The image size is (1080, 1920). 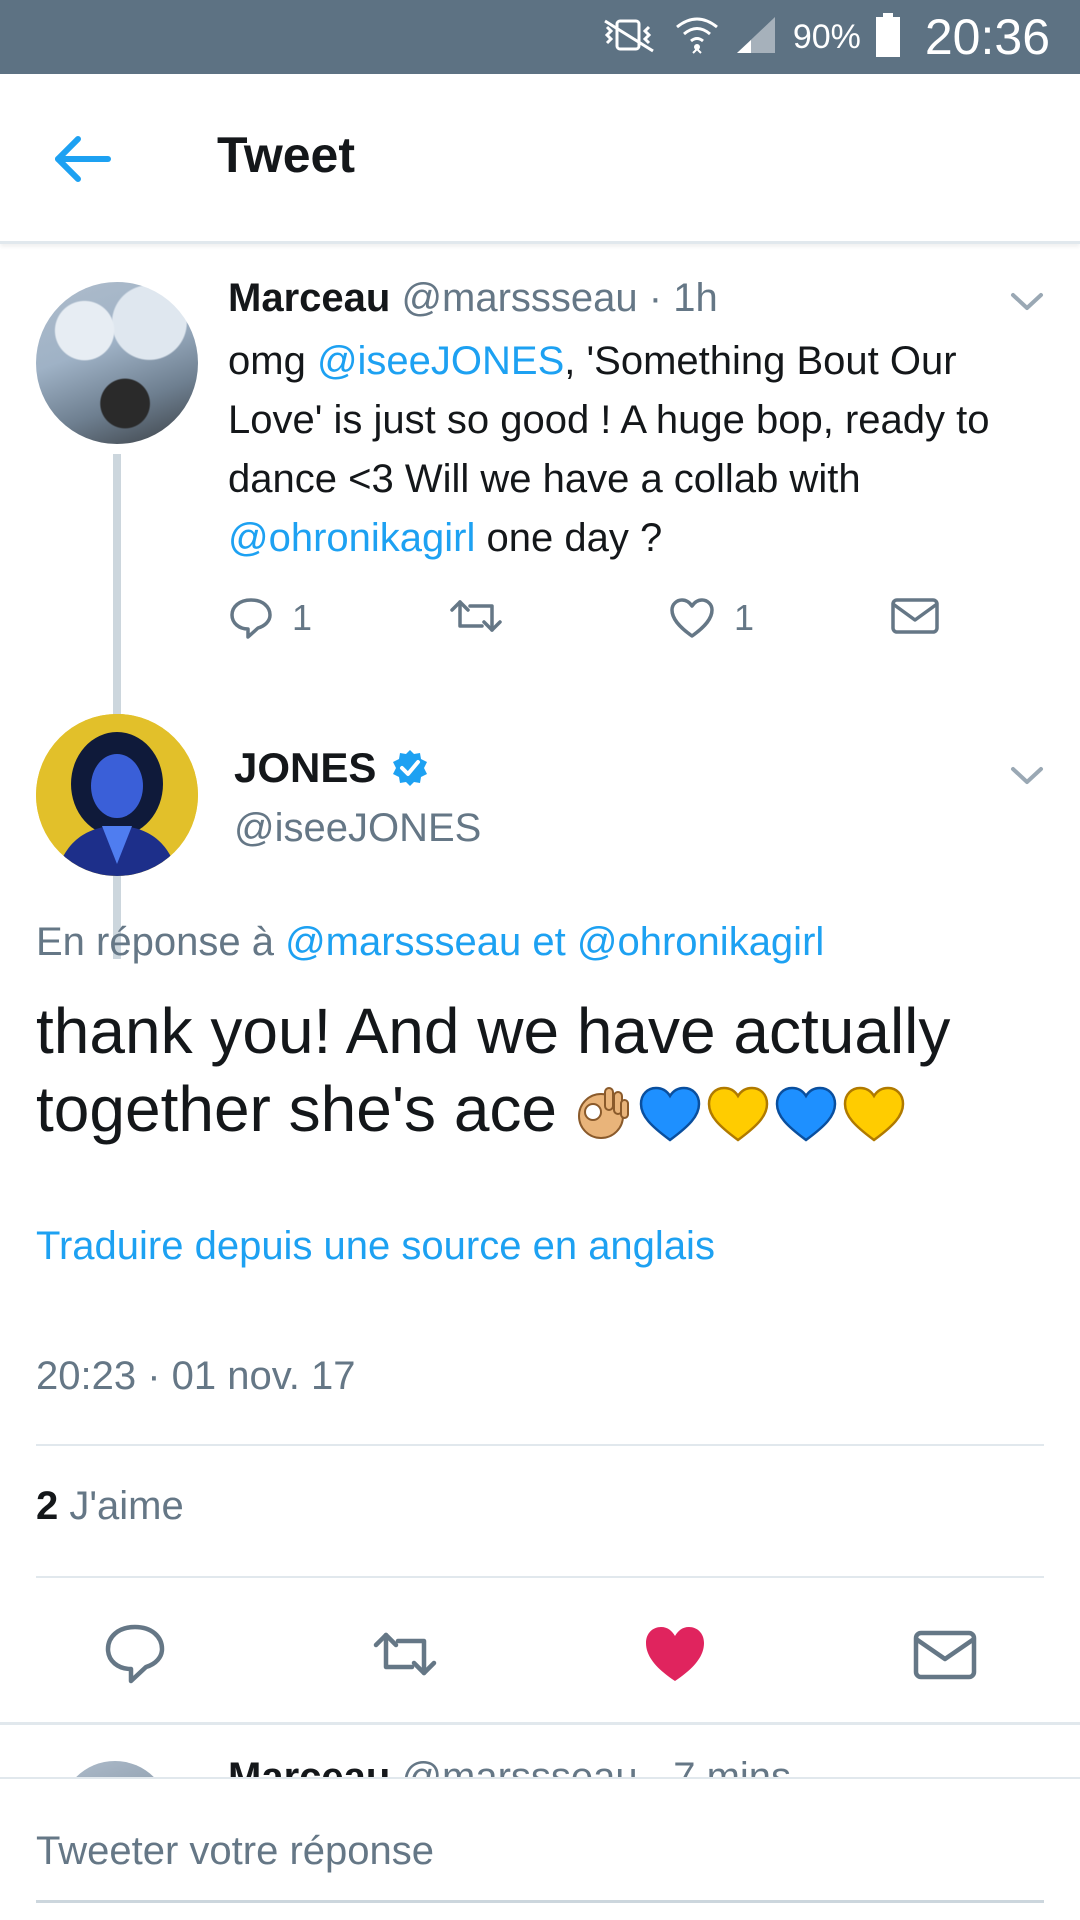 I want to click on reply-and: et, so click(x=549, y=942).